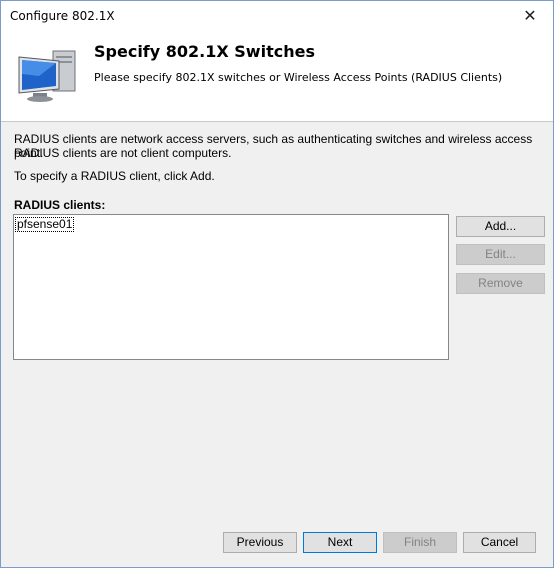 The image size is (554, 568). What do you see at coordinates (420, 542) in the screenshot?
I see `finish-button: Finish` at bounding box center [420, 542].